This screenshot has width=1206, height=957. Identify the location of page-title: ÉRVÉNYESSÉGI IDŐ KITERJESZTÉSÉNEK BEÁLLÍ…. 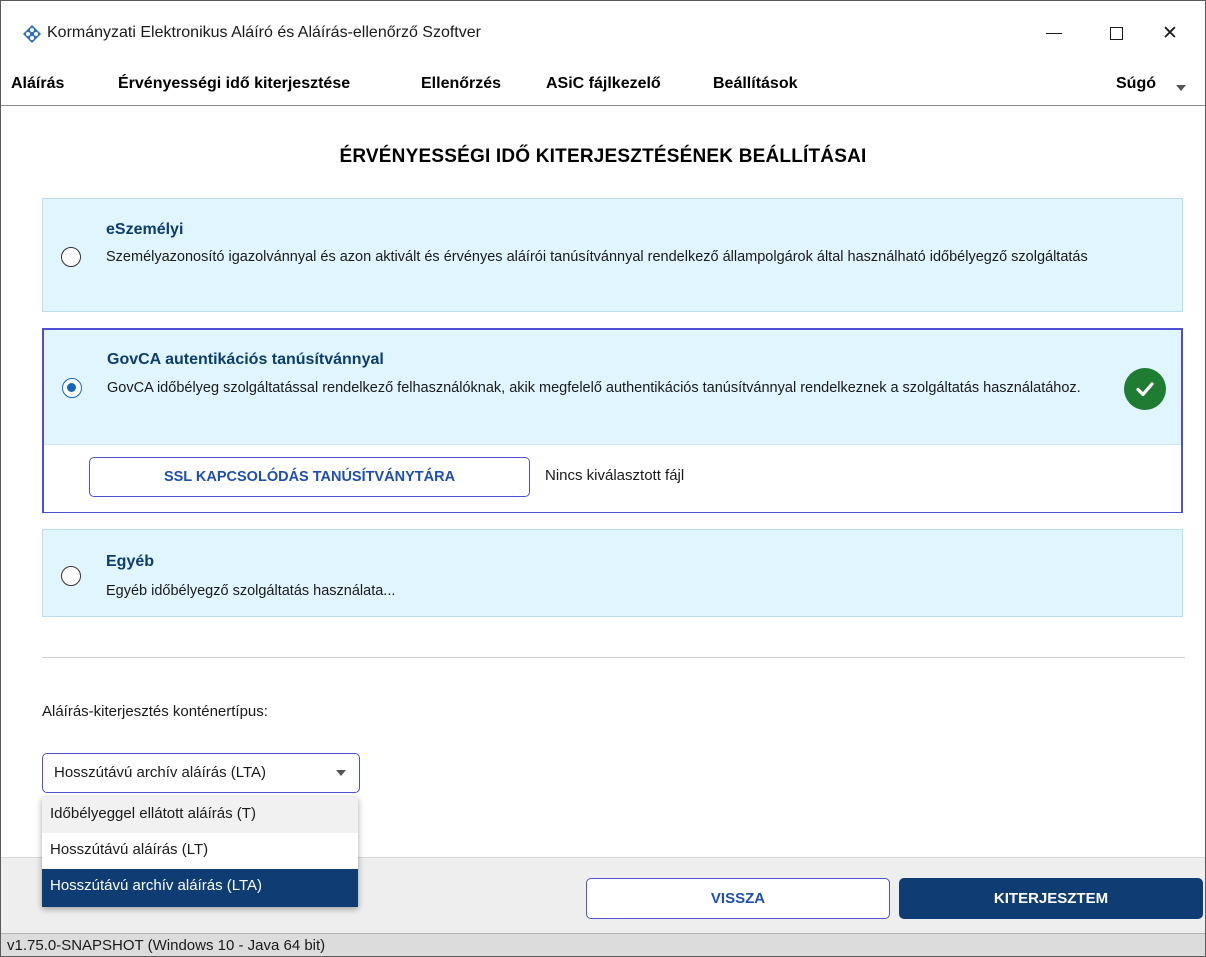
(603, 156).